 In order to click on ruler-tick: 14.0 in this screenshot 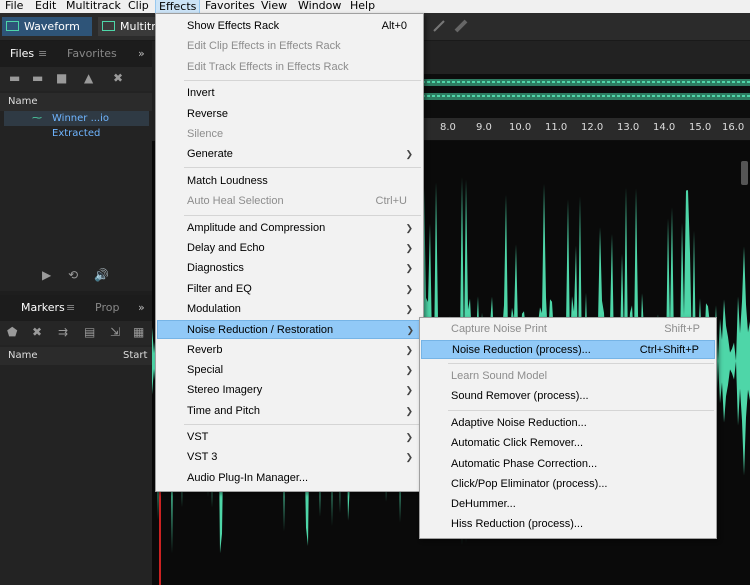, I will do `click(664, 127)`.